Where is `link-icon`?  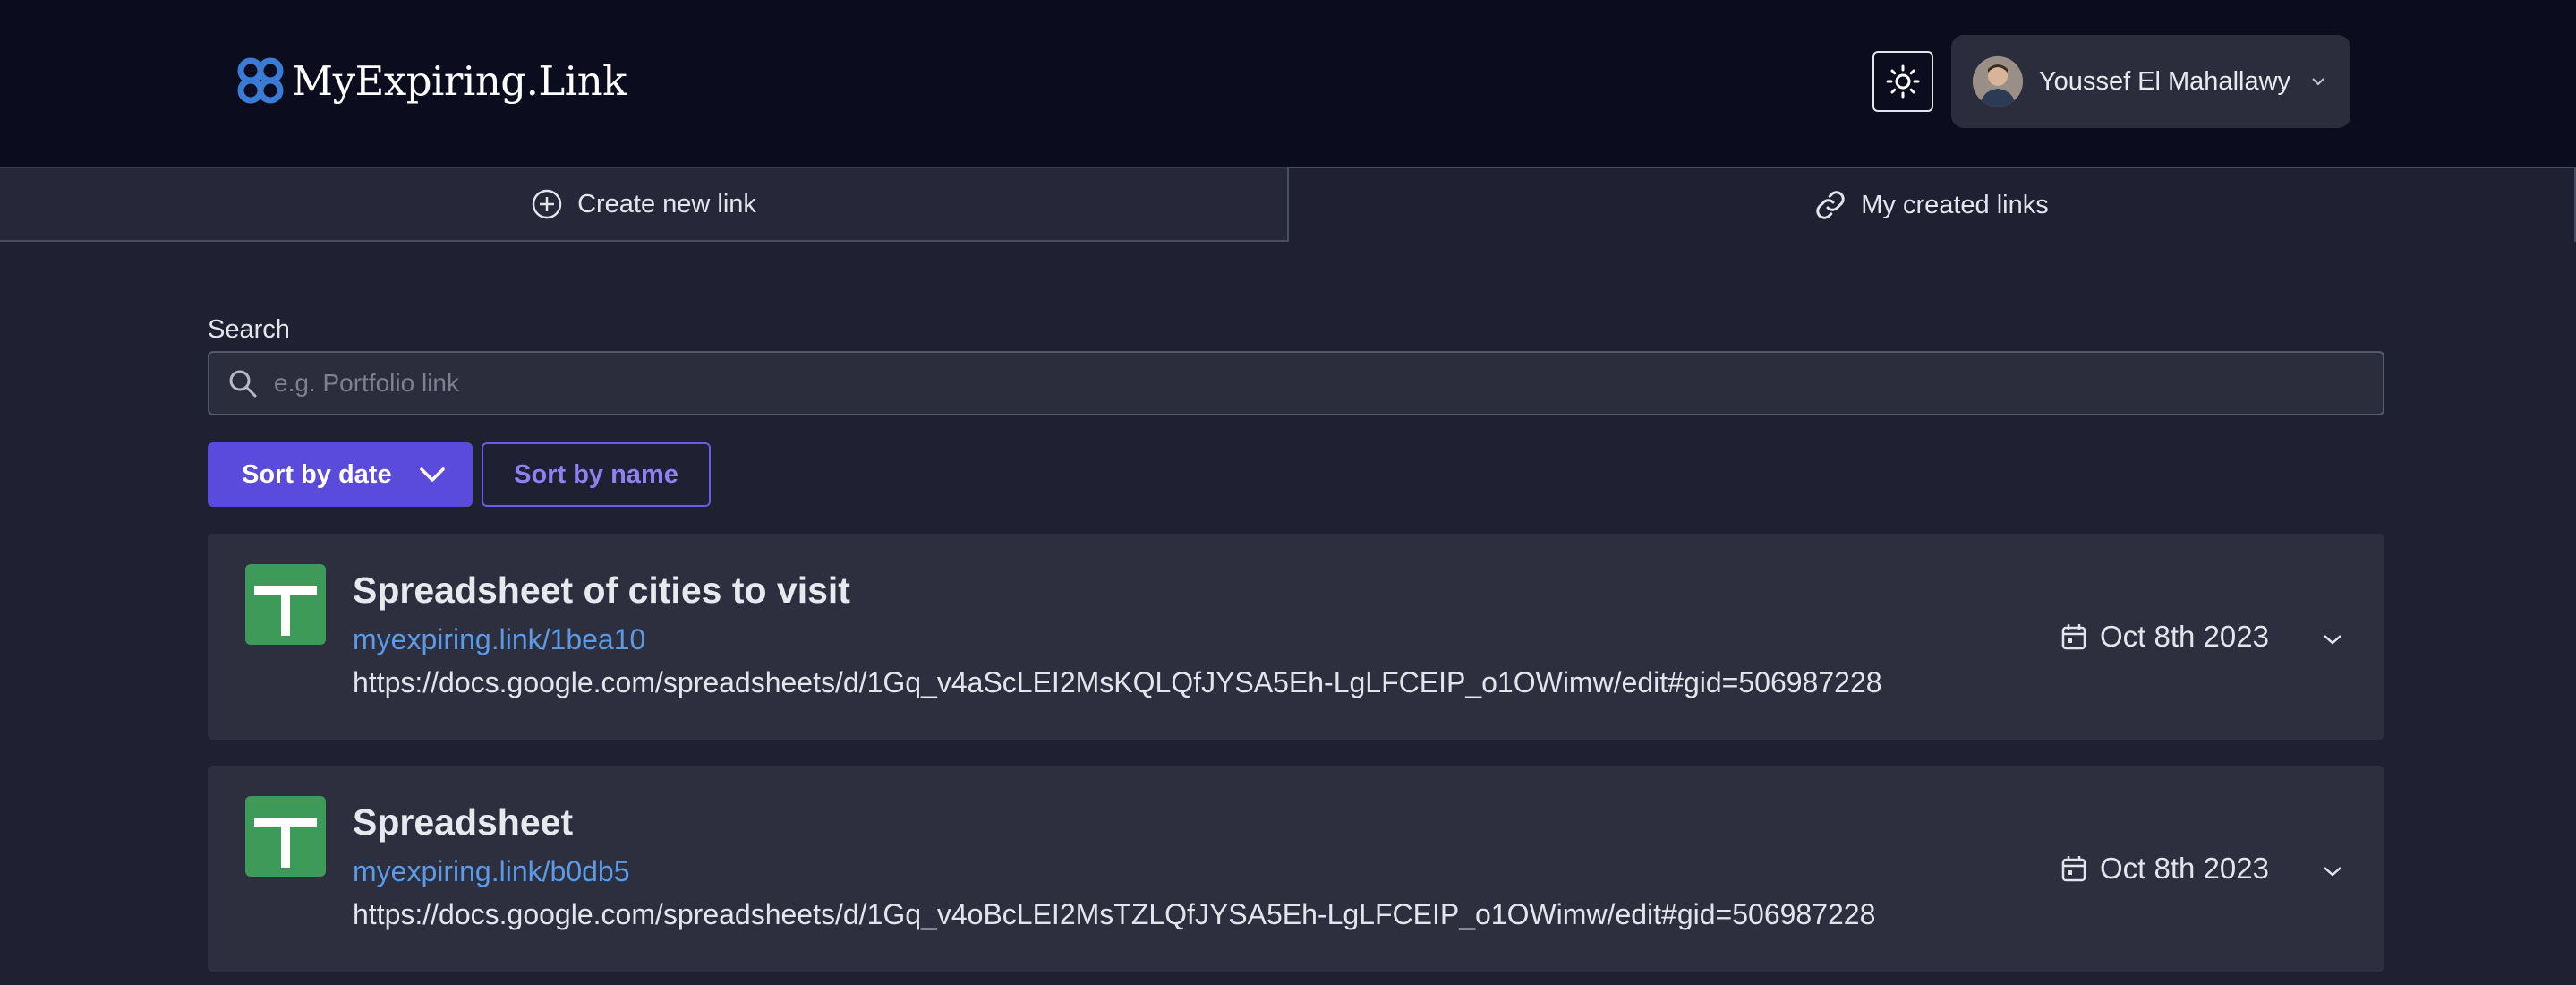
link-icon is located at coordinates (1830, 205).